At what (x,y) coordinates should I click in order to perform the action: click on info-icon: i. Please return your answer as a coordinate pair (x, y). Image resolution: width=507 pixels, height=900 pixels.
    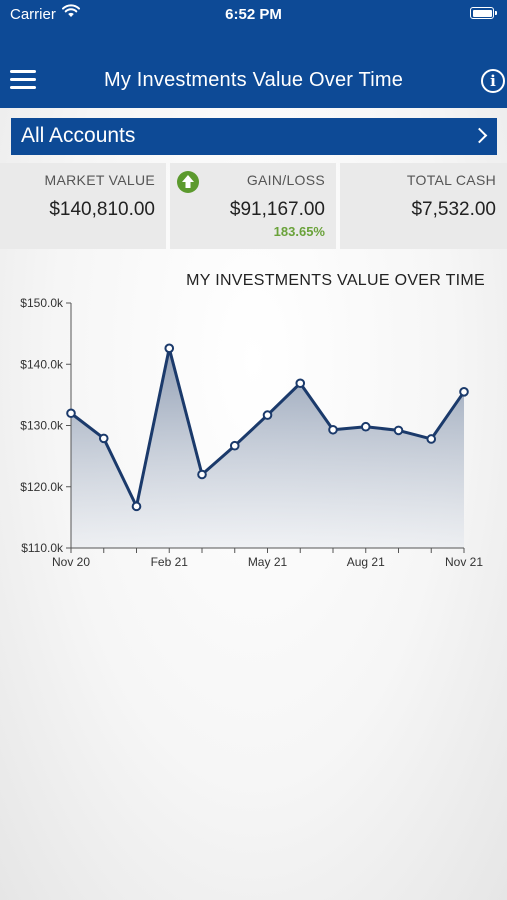
    Looking at the image, I should click on (493, 81).